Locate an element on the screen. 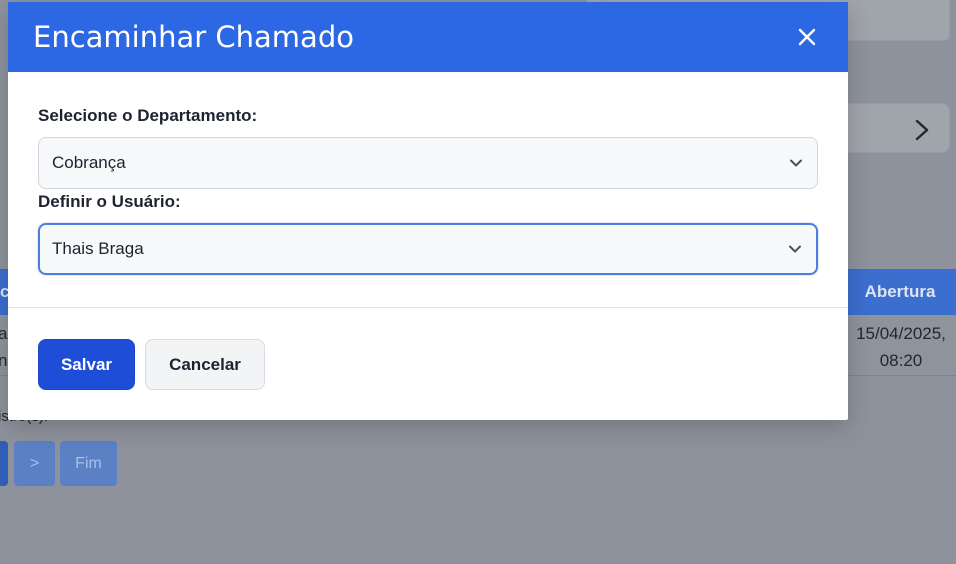 The image size is (956, 564). background-column-header-abertura: Abertura is located at coordinates (900, 291).